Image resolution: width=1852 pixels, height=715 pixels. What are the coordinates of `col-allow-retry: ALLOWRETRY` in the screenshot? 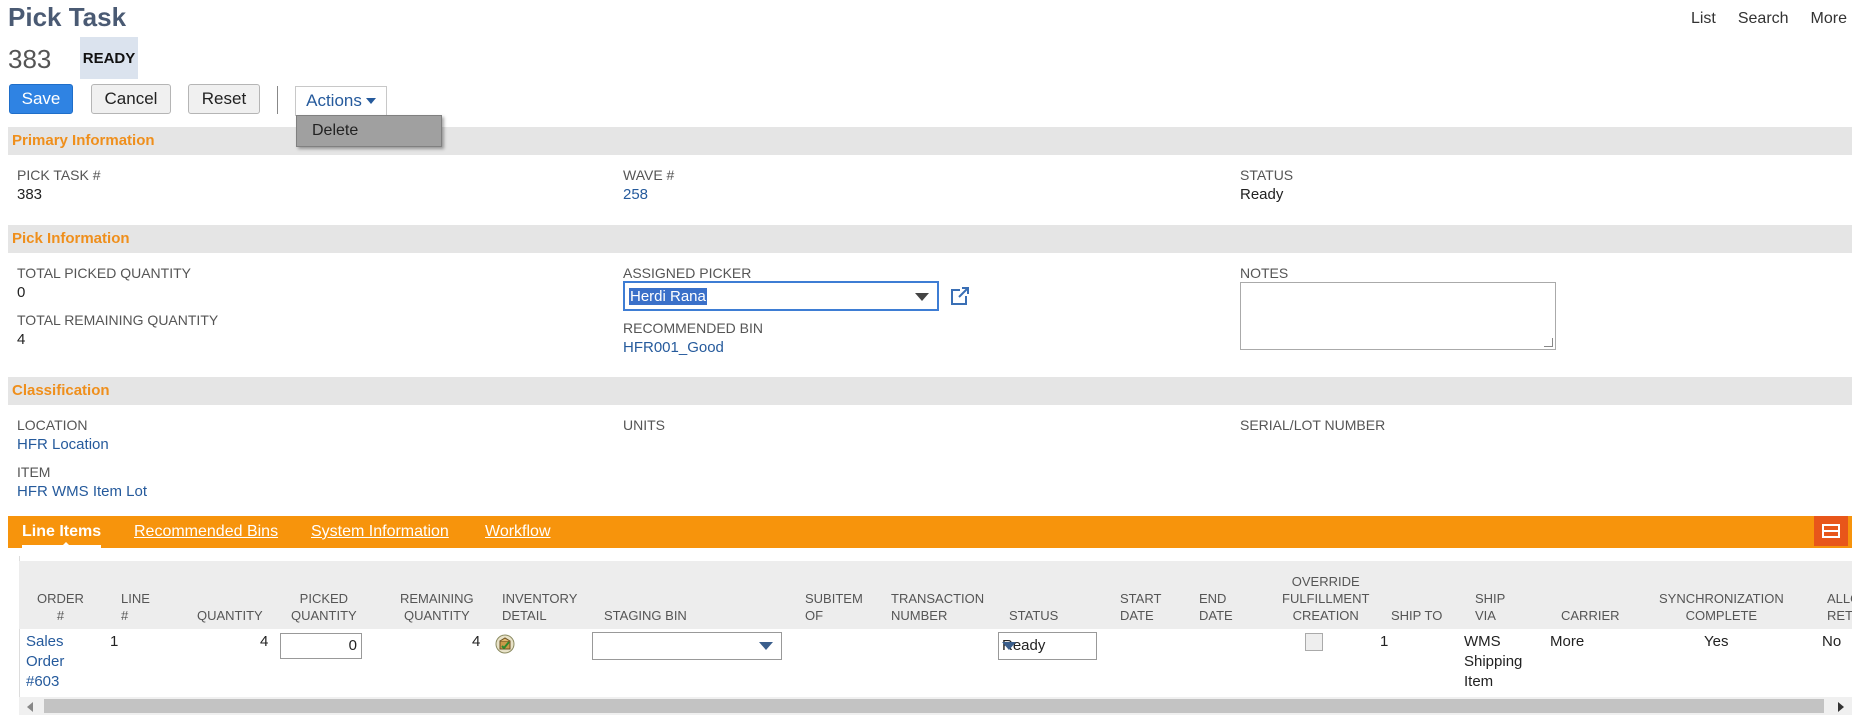 It's located at (1839, 607).